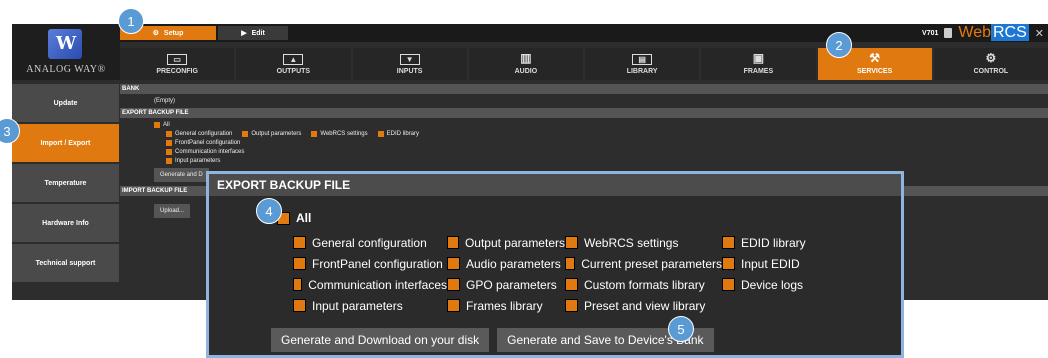 Image resolution: width=1048 pixels, height=358 pixels. Describe the element at coordinates (65, 143) in the screenshot. I see `sidebar-item-import-export: Import / Export` at that location.